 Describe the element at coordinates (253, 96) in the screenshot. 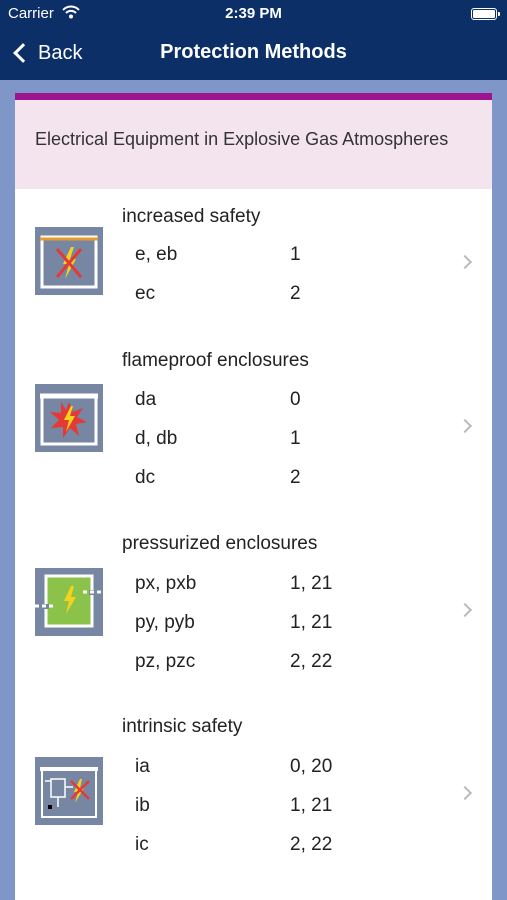

I see `accent-bar` at that location.